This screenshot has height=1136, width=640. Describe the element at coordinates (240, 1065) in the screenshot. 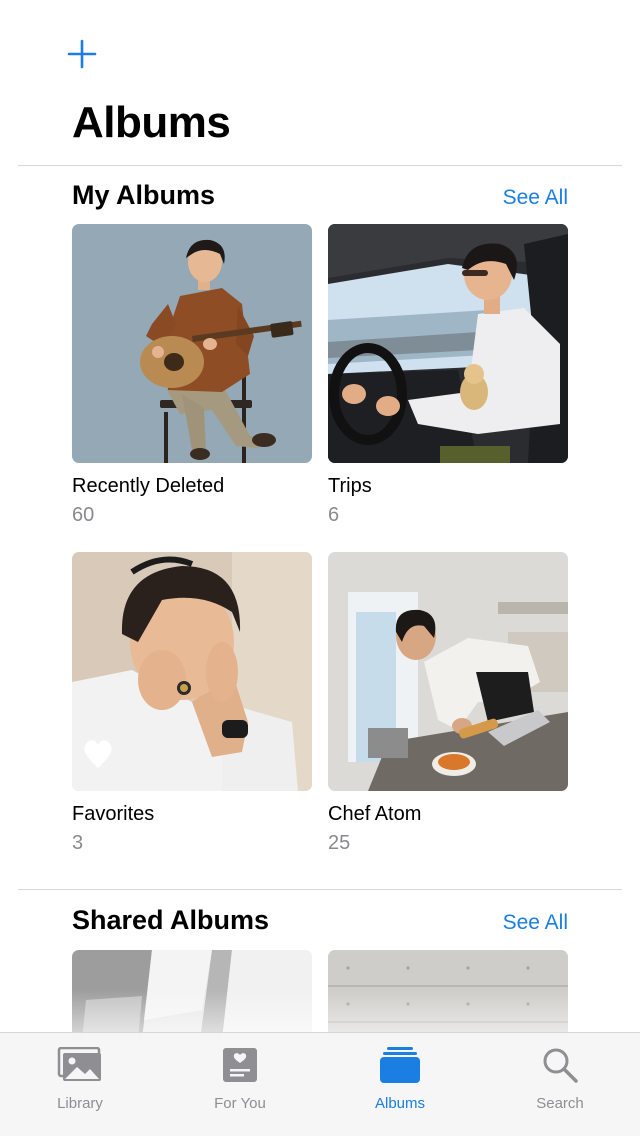

I see `for-you-icon` at that location.